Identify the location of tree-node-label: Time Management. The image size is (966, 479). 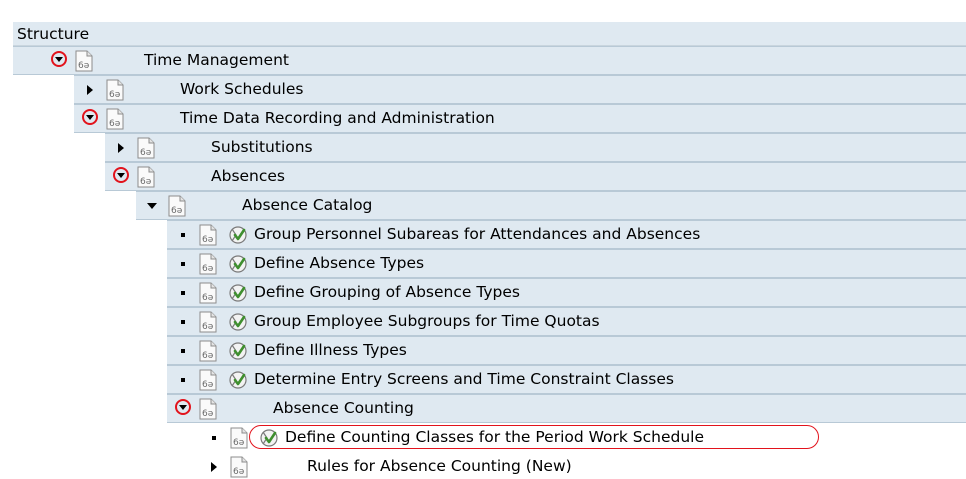
(216, 60).